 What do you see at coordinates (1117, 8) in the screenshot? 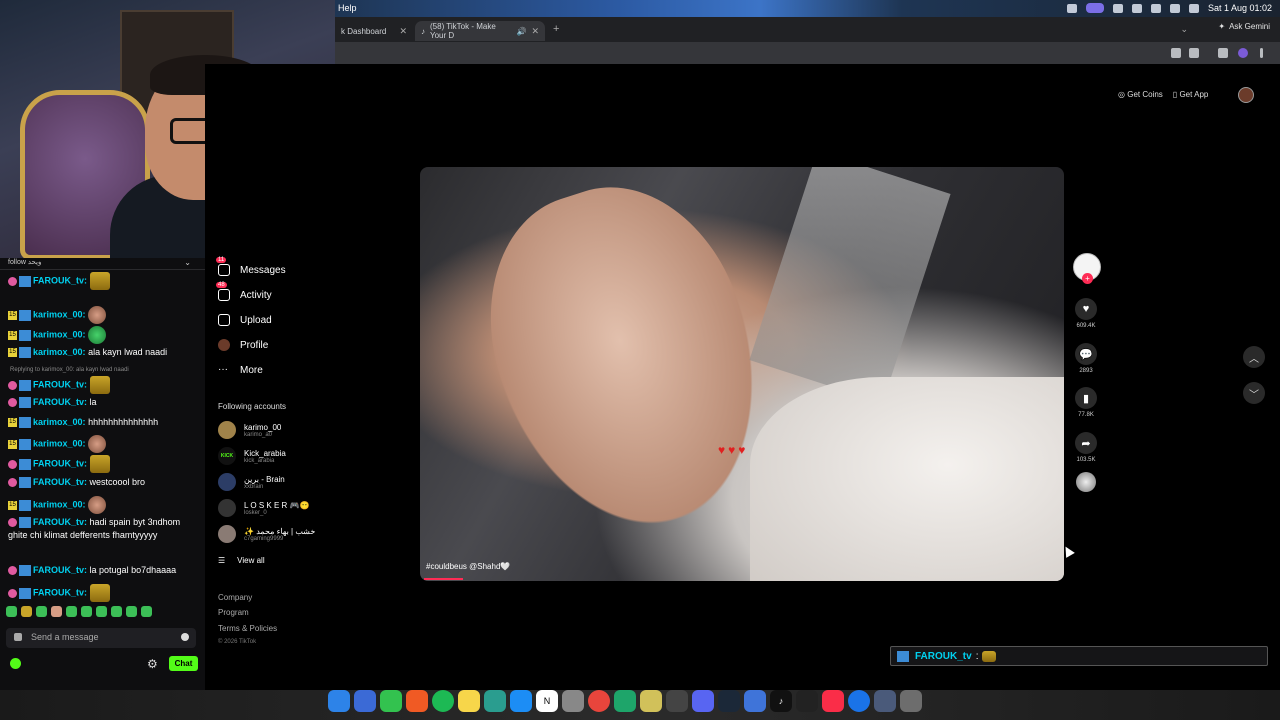
I see `play-icon` at bounding box center [1117, 8].